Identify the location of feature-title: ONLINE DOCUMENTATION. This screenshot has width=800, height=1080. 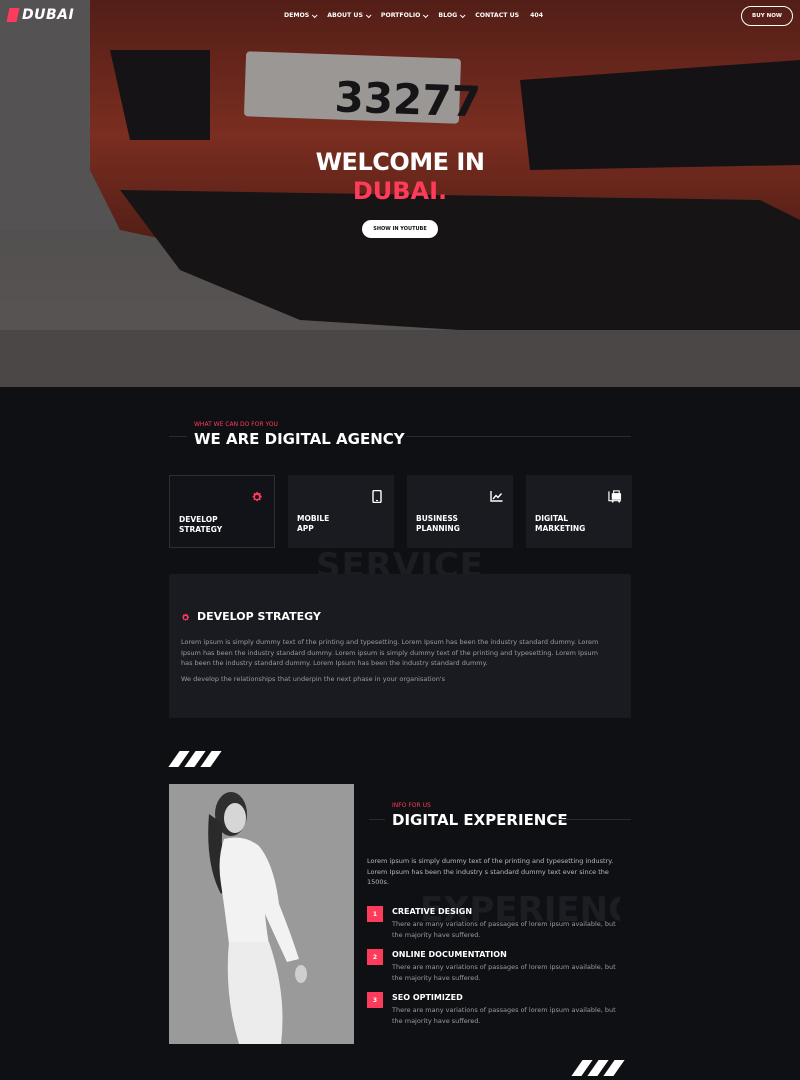
(449, 954).